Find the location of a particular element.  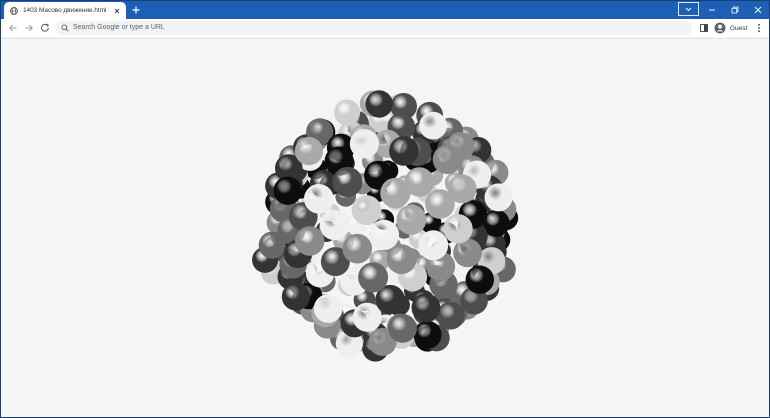

profile-button: Guest is located at coordinates (730, 28).